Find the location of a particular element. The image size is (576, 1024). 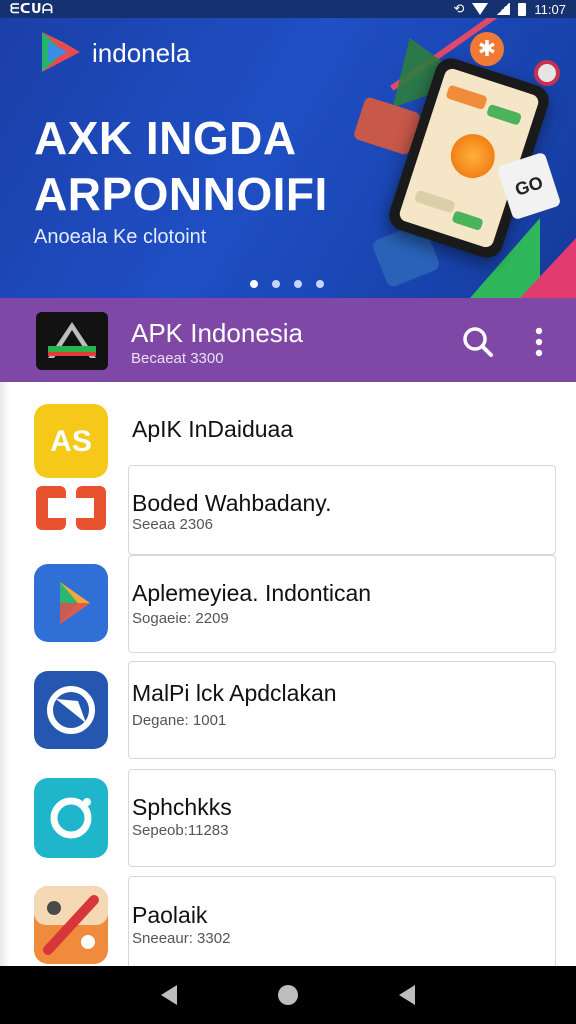

list-item-card is located at coordinates (342, 710).